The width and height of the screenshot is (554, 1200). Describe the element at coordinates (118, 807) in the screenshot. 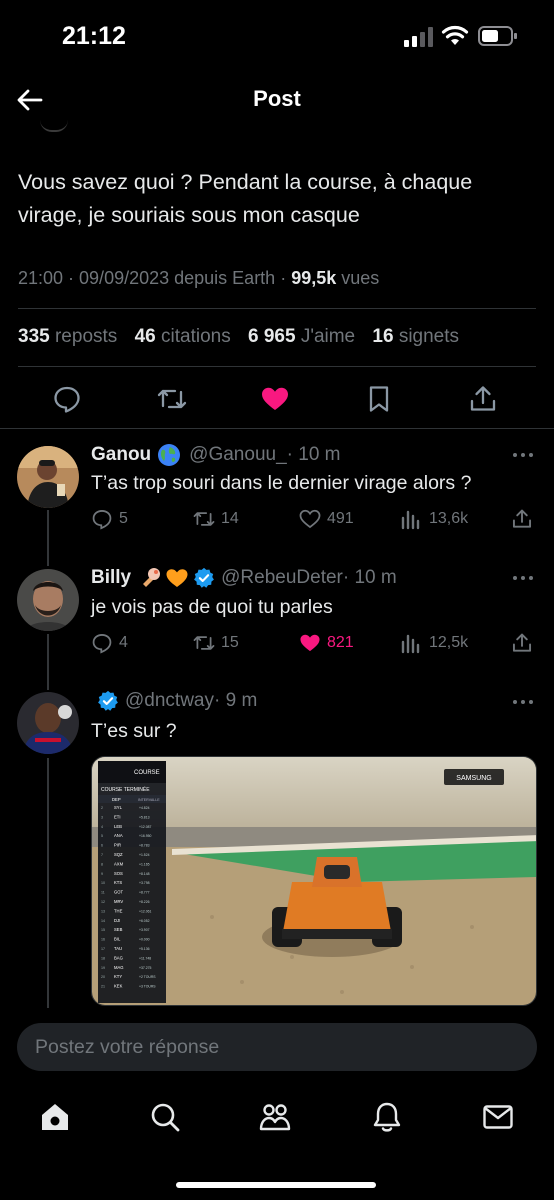

I see `leaderboard-driver: SYL` at that location.